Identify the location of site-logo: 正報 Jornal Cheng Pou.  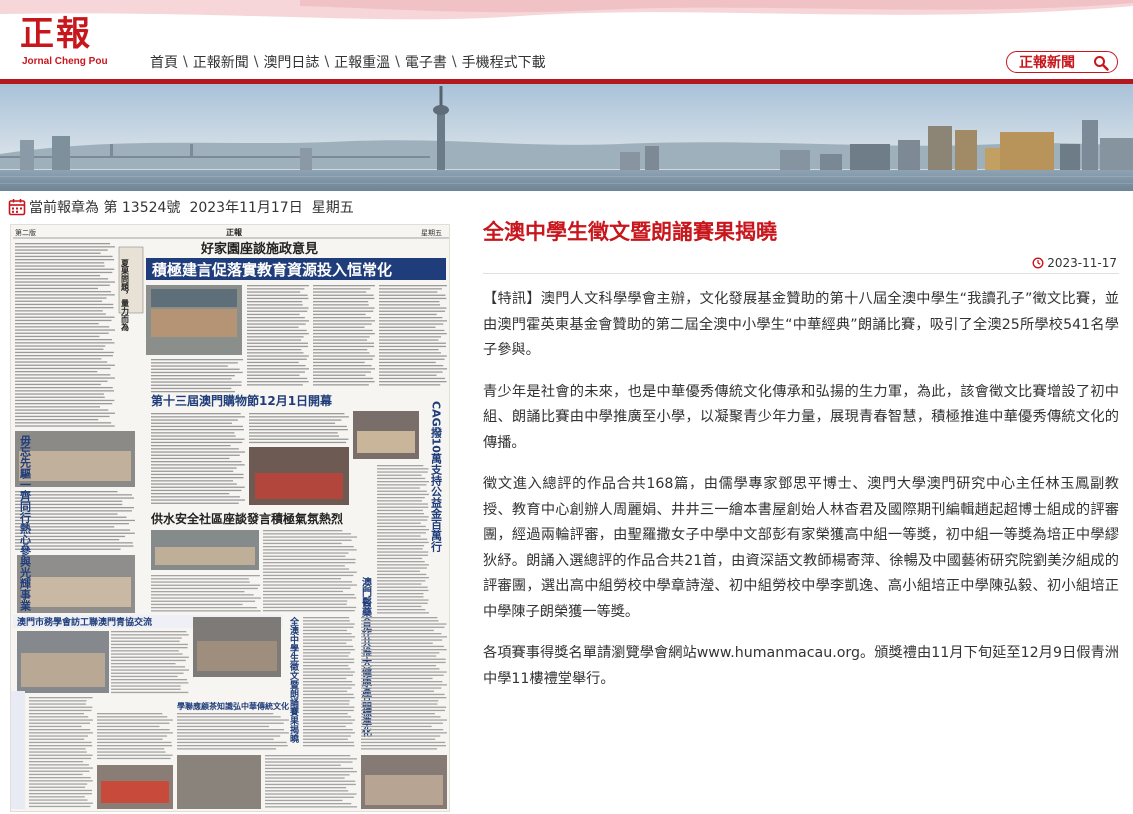
(68, 43).